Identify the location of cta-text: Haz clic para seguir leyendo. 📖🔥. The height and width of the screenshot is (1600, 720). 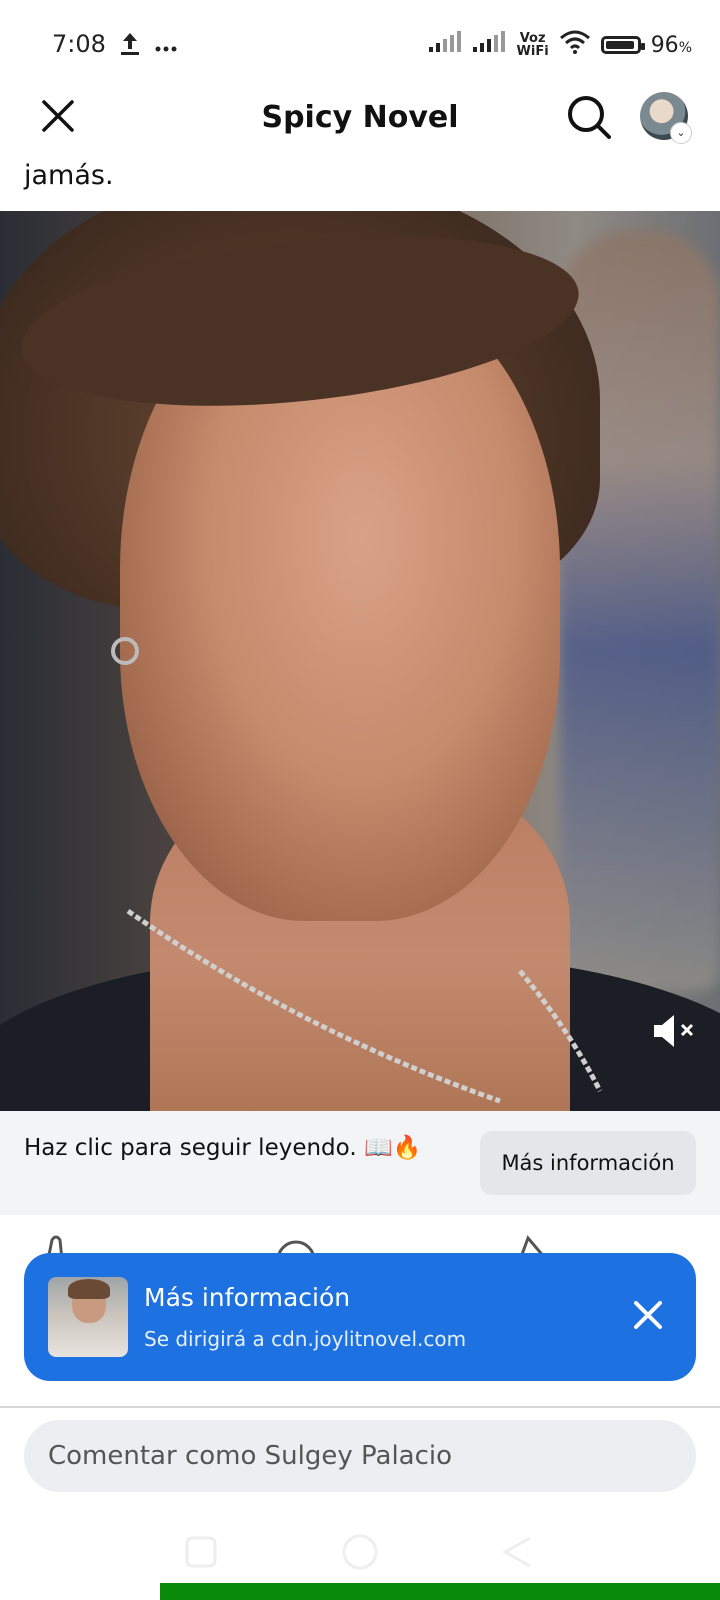
(223, 1148).